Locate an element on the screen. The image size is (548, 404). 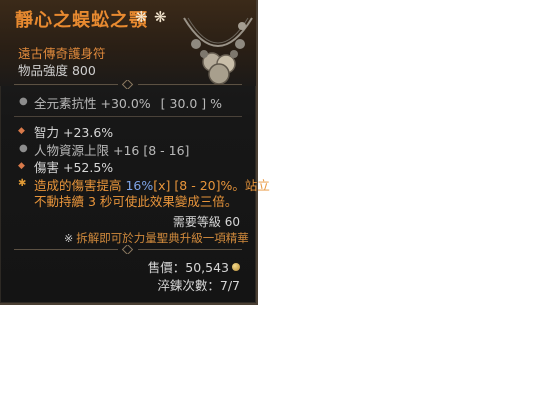
temper-count: 淬鍊次數：7/7 is located at coordinates (198, 285).